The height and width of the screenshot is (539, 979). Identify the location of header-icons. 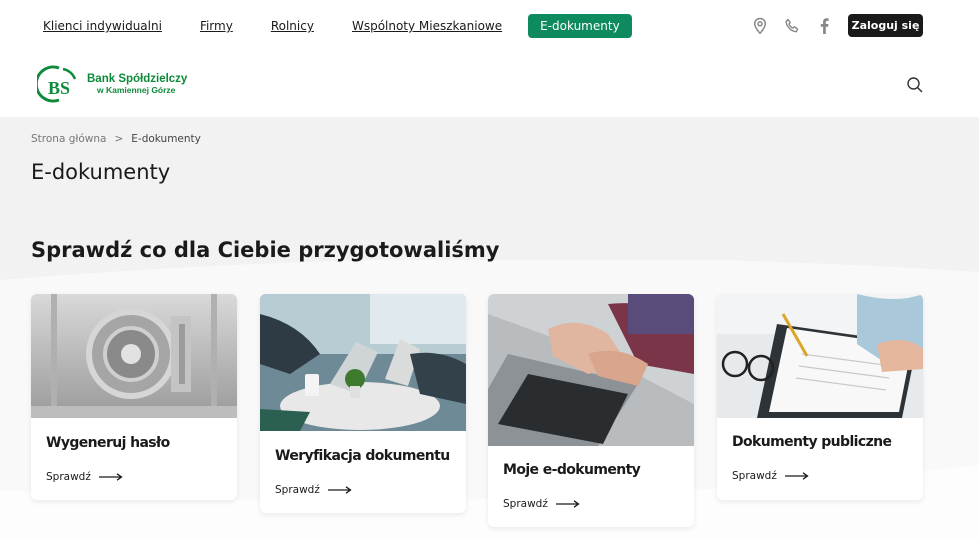
(792, 26).